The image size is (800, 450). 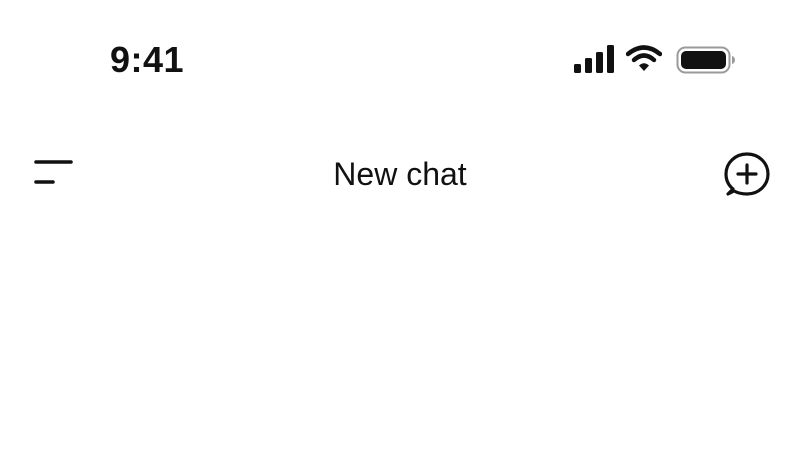 What do you see at coordinates (706, 60) in the screenshot?
I see `battery-icon` at bounding box center [706, 60].